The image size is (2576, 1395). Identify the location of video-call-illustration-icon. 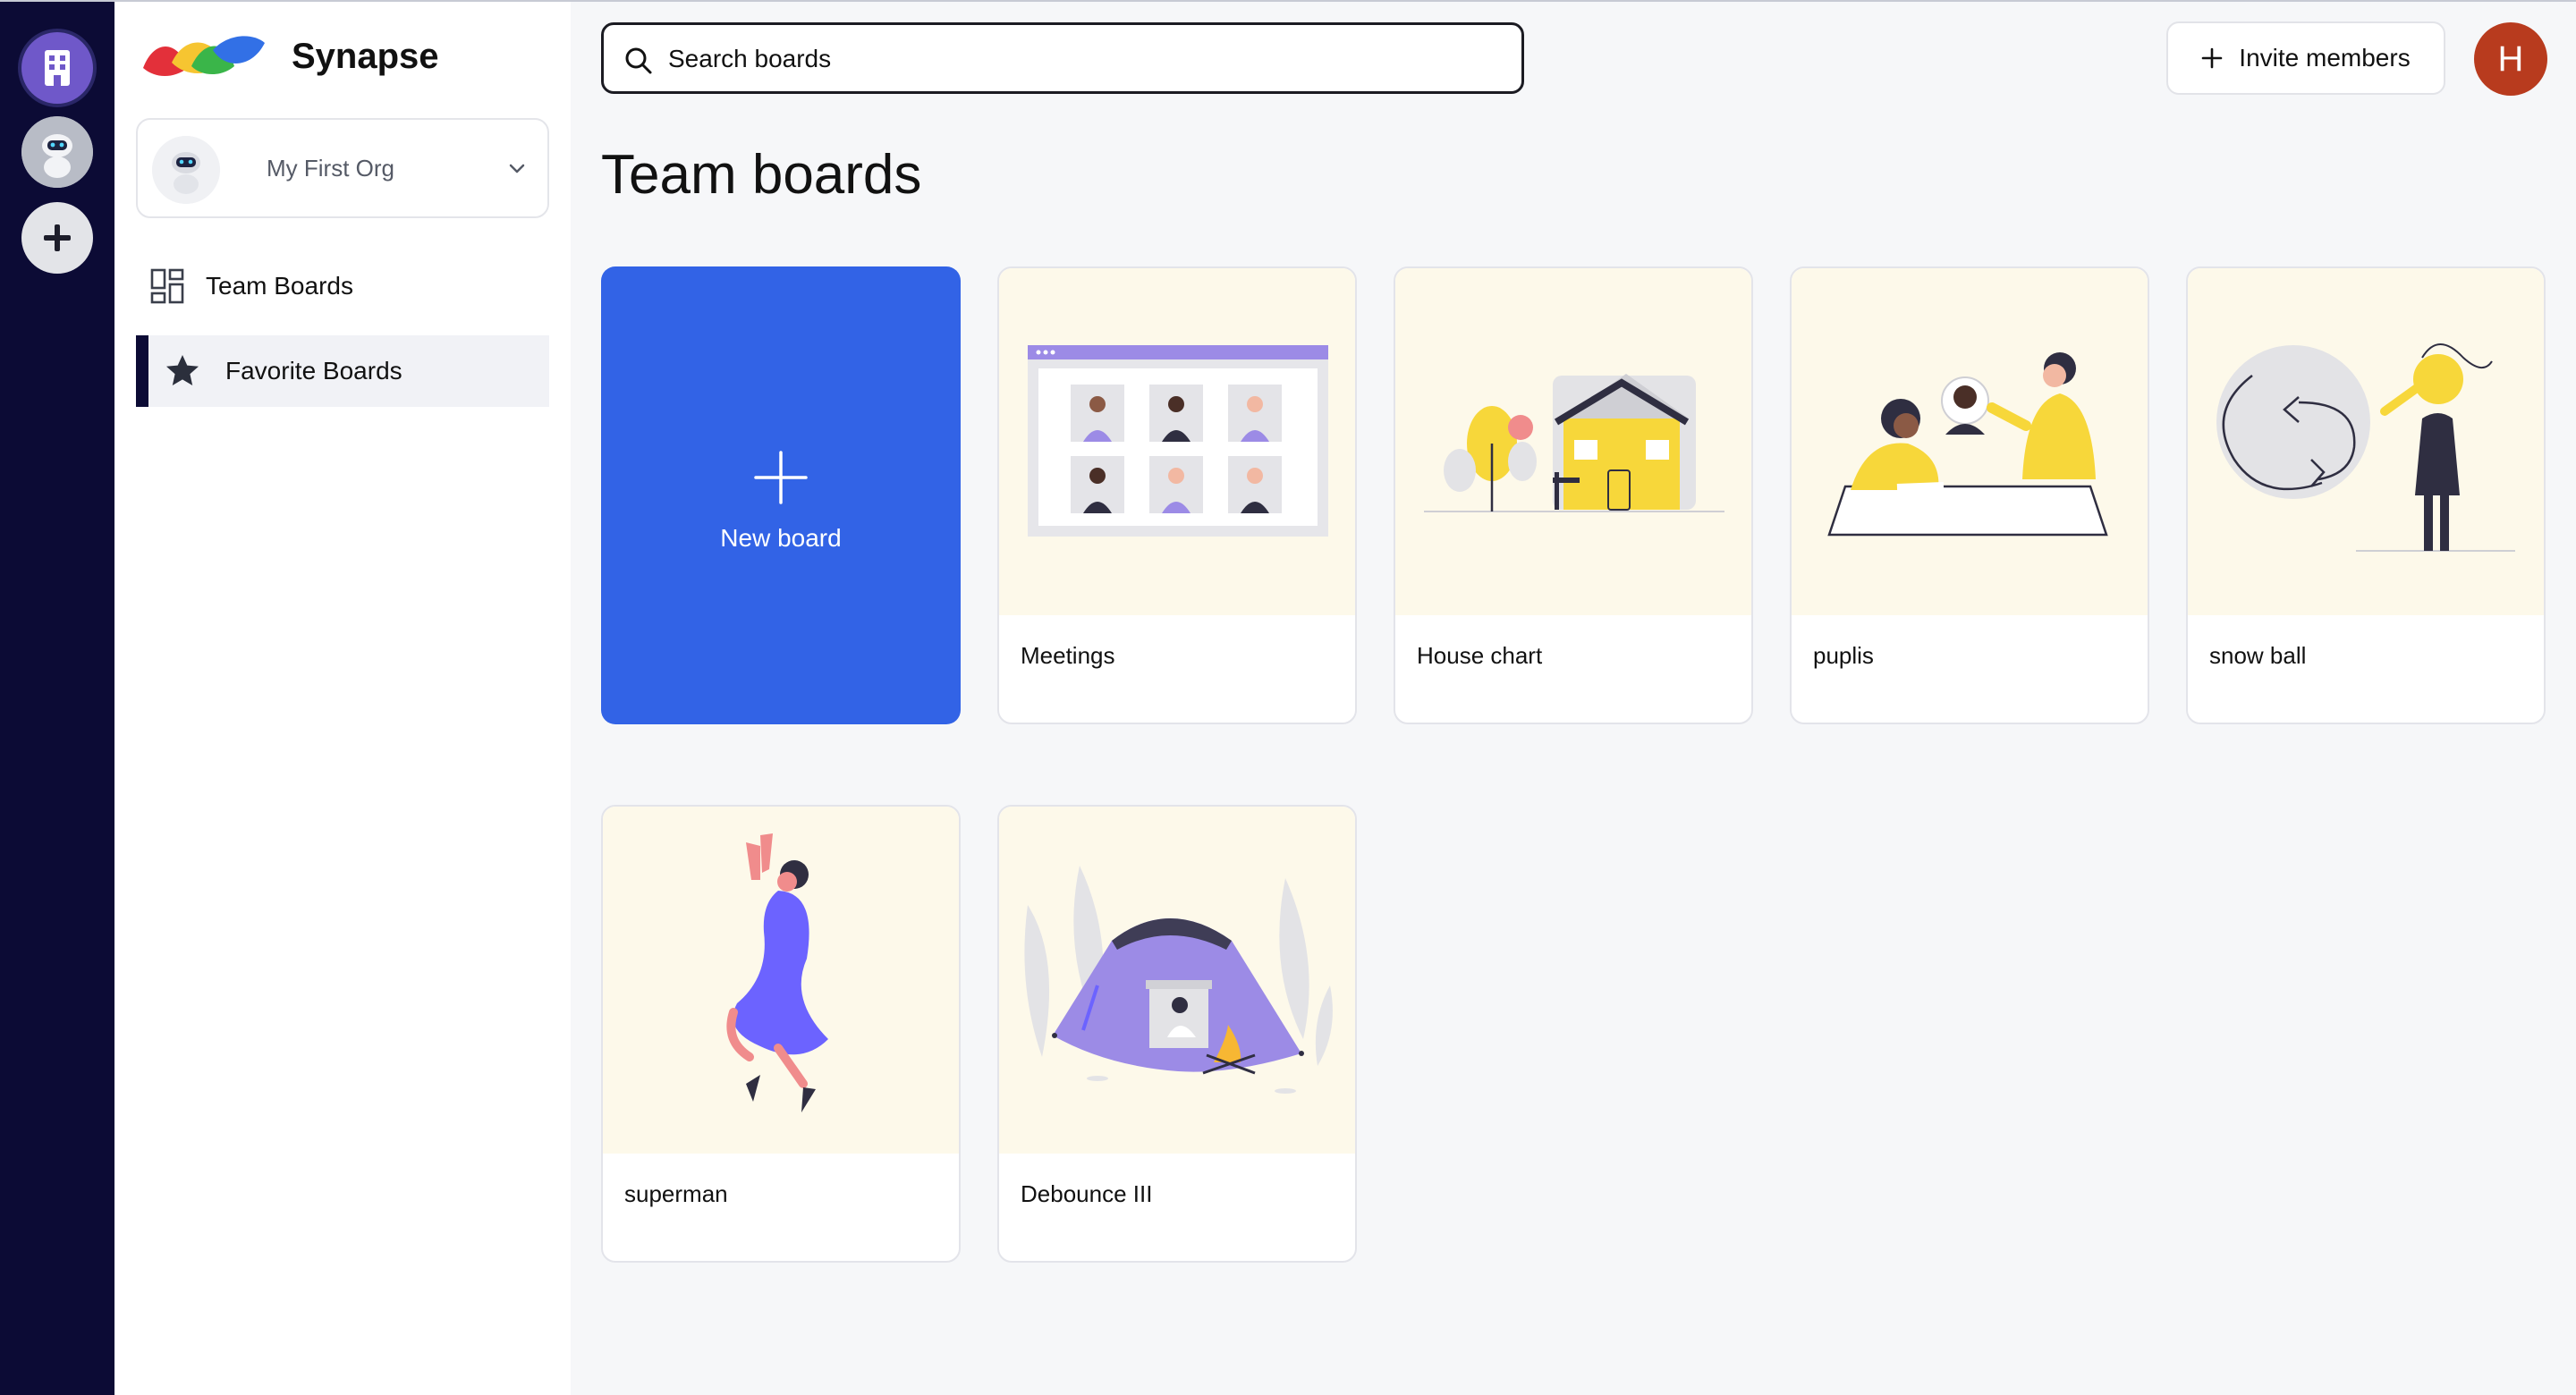
(1178, 441).